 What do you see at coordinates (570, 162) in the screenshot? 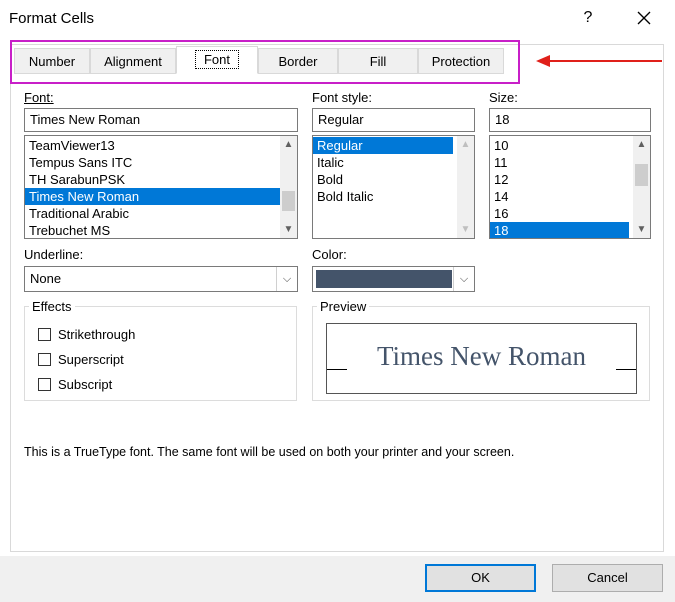
I see `list-item: 11` at bounding box center [570, 162].